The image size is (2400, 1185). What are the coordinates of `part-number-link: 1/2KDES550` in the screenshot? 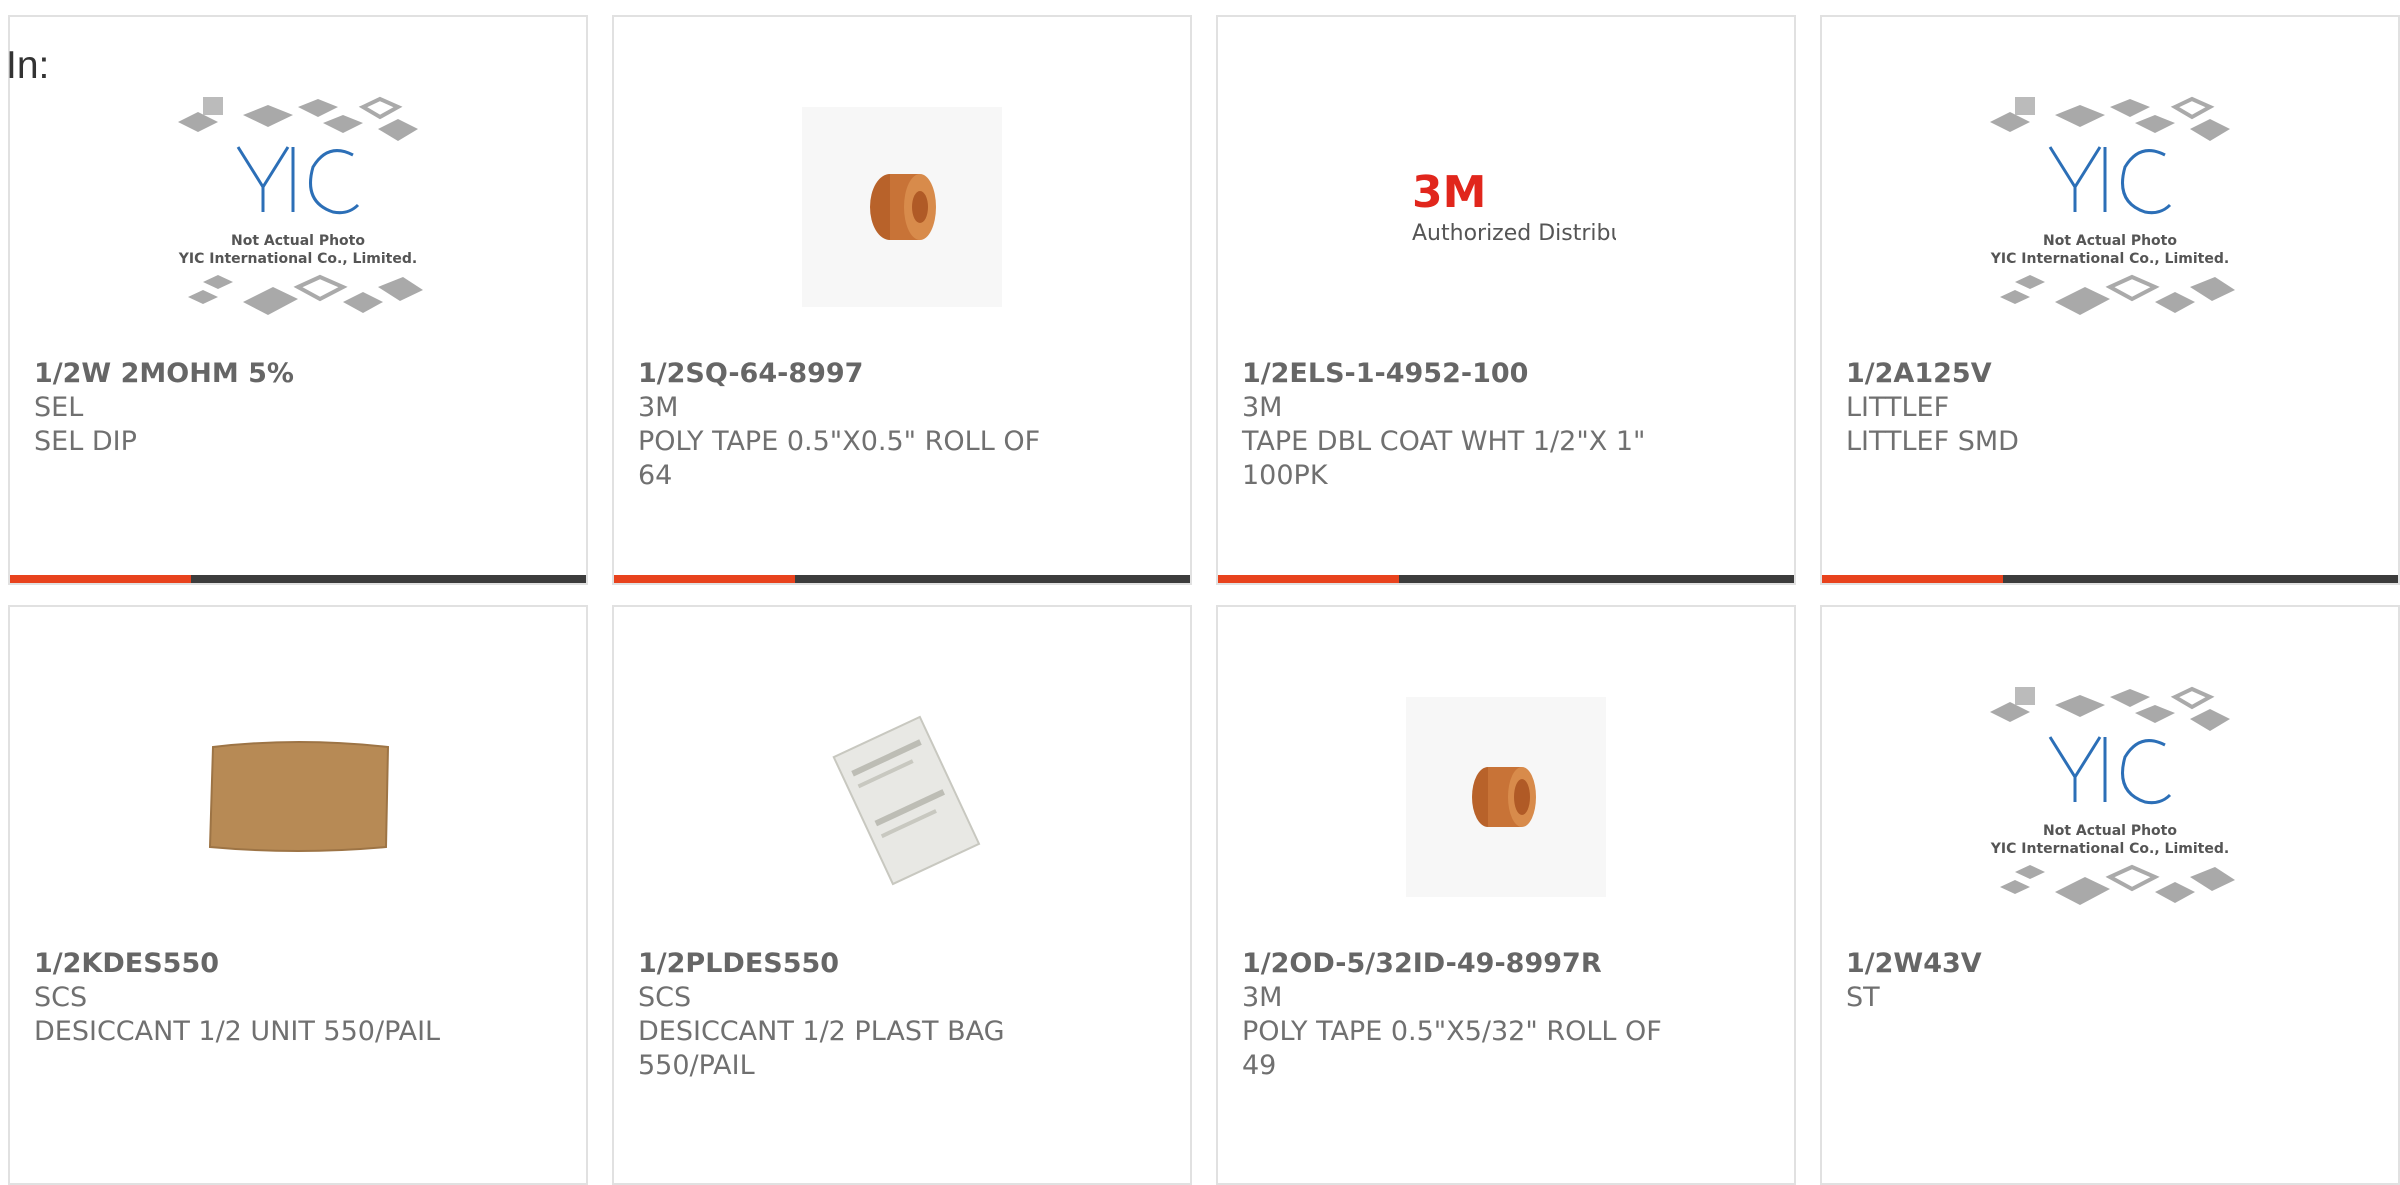 It's located at (298, 964).